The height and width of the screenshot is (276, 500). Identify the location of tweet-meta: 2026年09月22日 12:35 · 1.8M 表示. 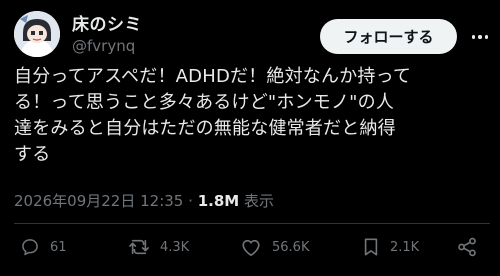
(144, 200).